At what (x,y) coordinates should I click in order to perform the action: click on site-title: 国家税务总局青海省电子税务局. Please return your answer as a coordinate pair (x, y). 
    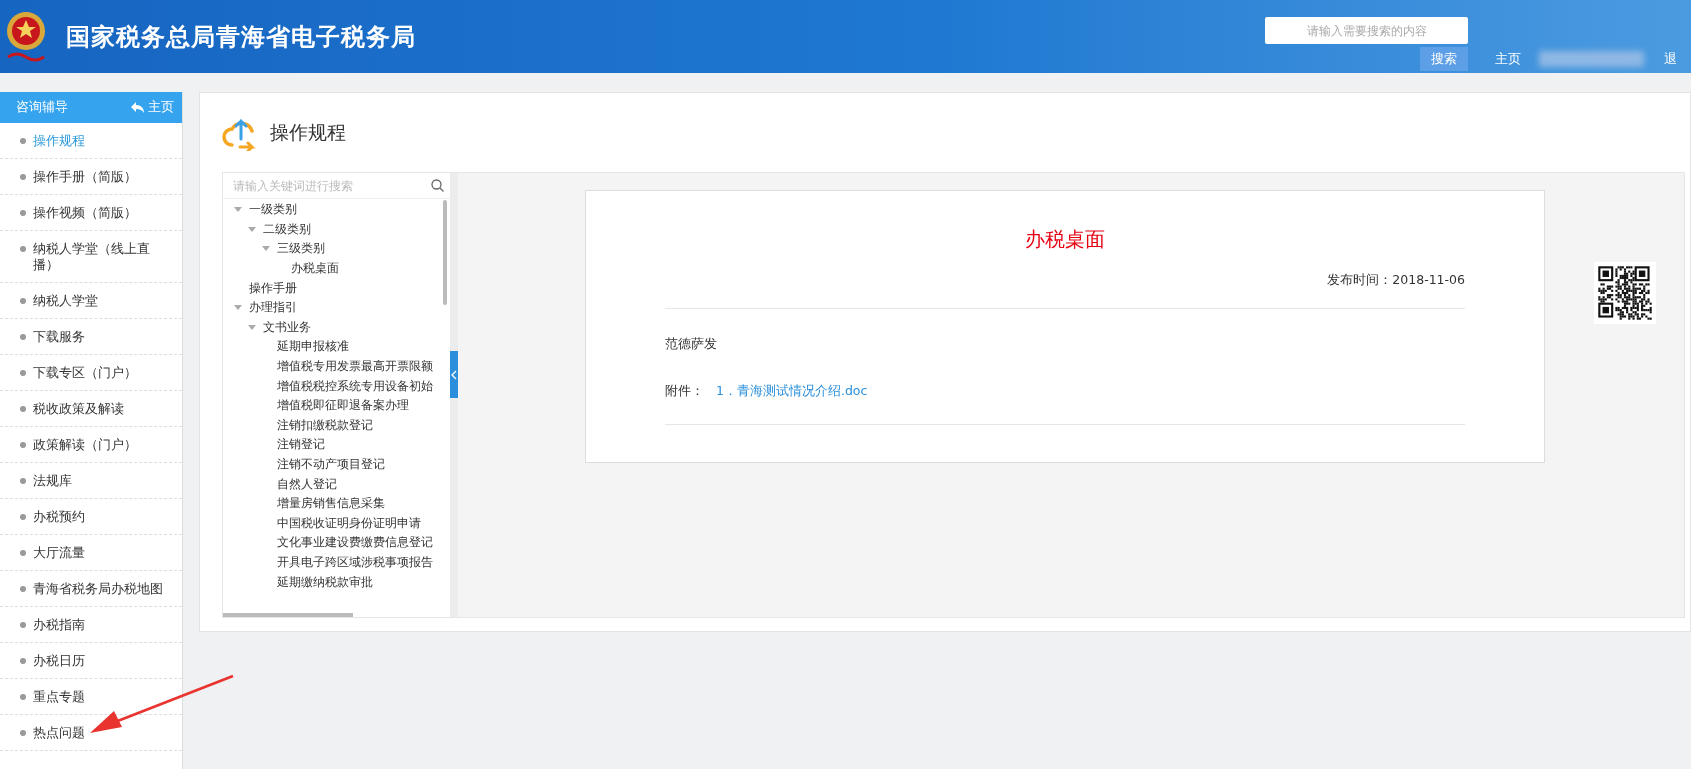
    Looking at the image, I should click on (241, 37).